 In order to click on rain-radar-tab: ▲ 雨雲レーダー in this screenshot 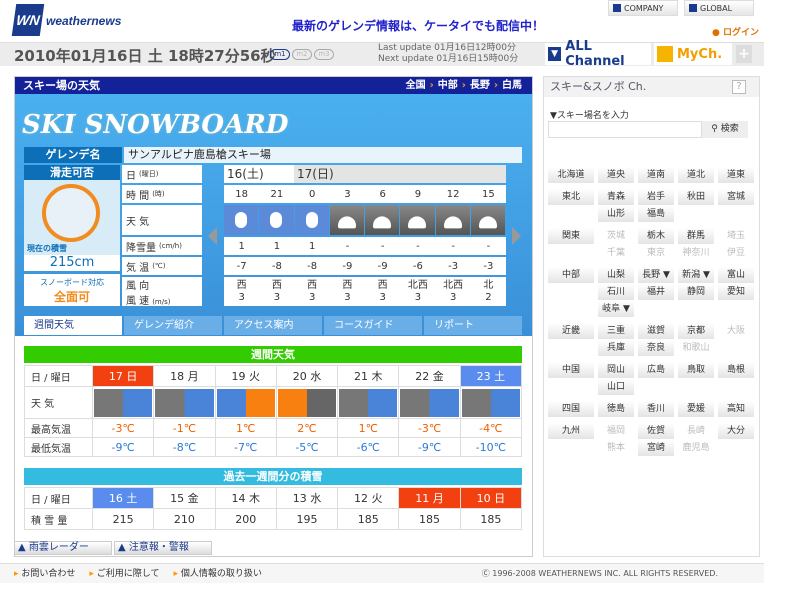, I will do `click(63, 548)`.